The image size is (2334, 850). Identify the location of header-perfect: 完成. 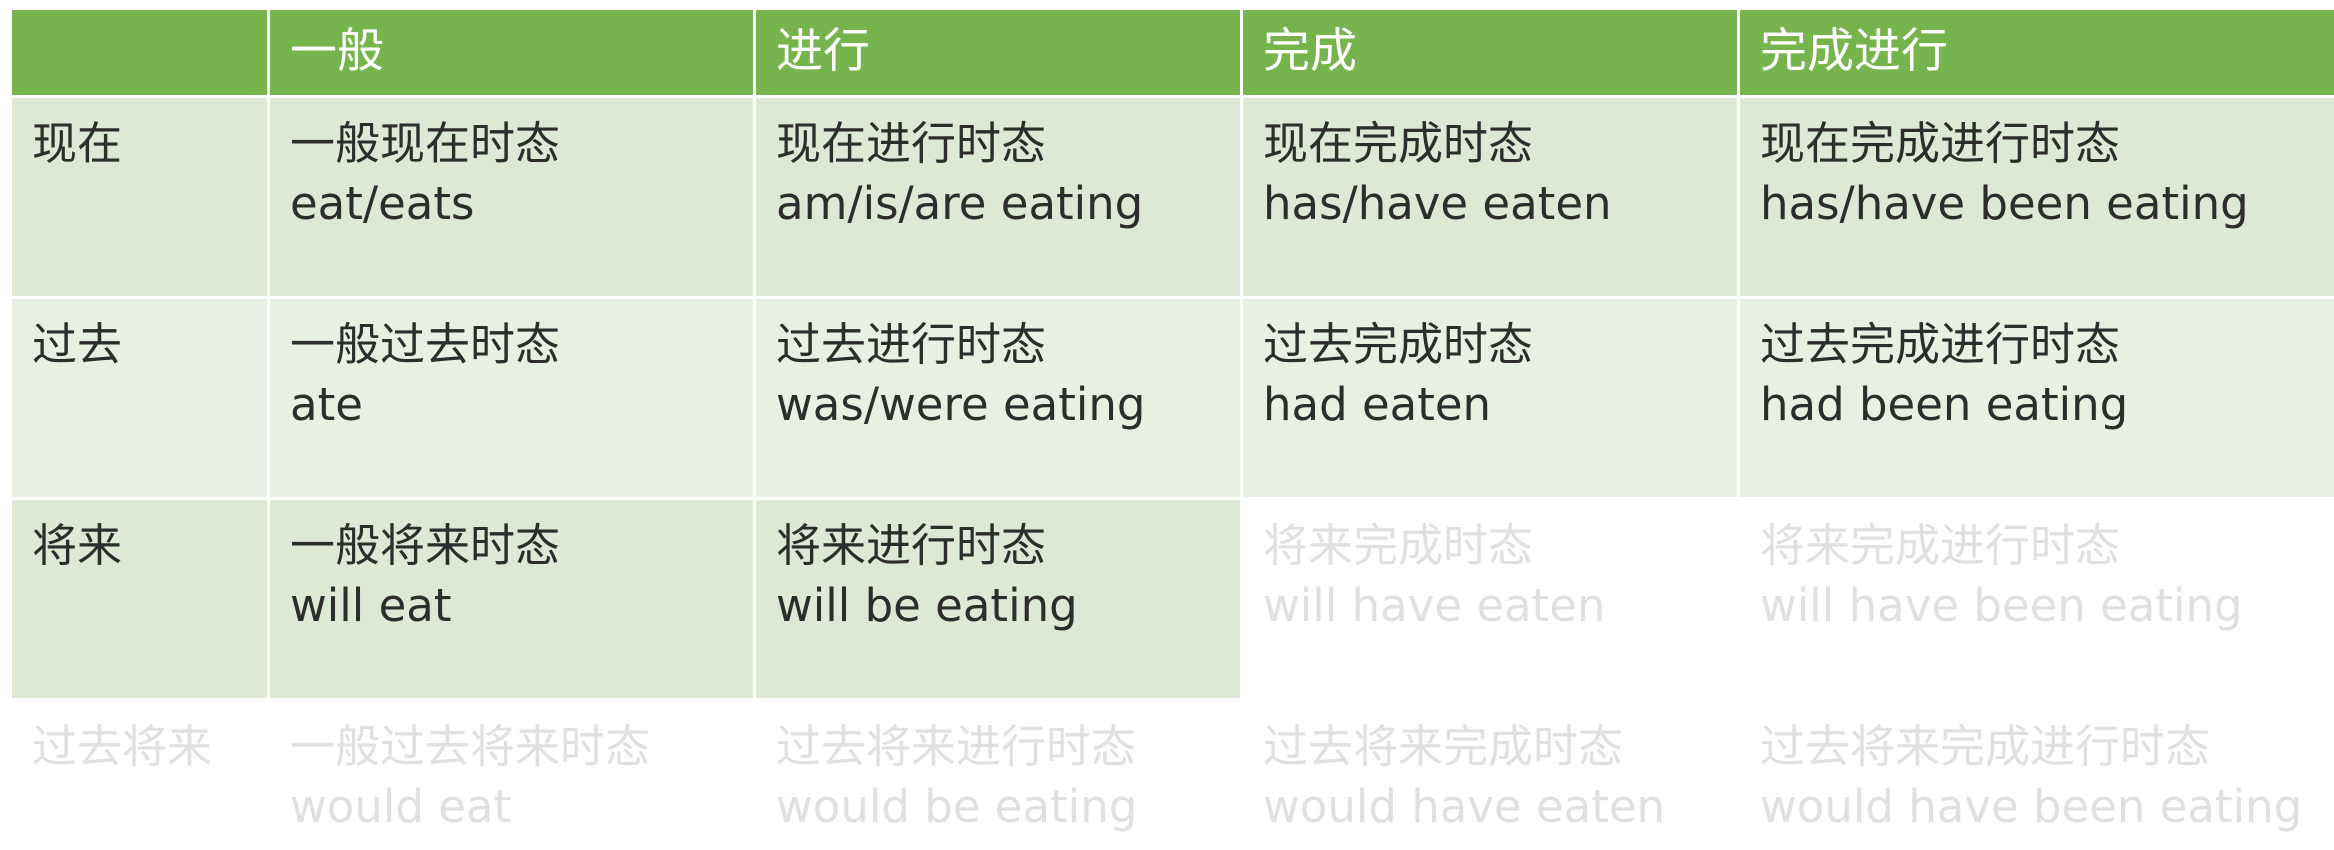
(1490, 52).